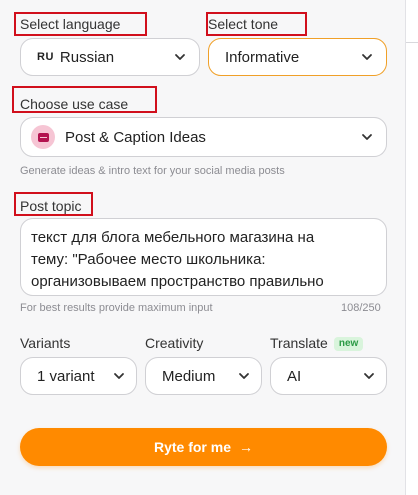  I want to click on tone-select: Informative, so click(297, 57).